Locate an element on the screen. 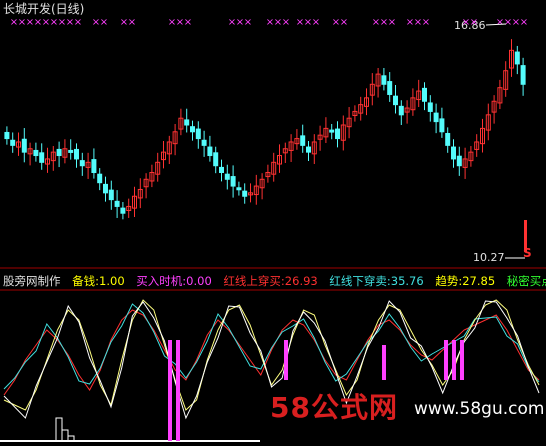  last-candle-drop is located at coordinates (525, 236).